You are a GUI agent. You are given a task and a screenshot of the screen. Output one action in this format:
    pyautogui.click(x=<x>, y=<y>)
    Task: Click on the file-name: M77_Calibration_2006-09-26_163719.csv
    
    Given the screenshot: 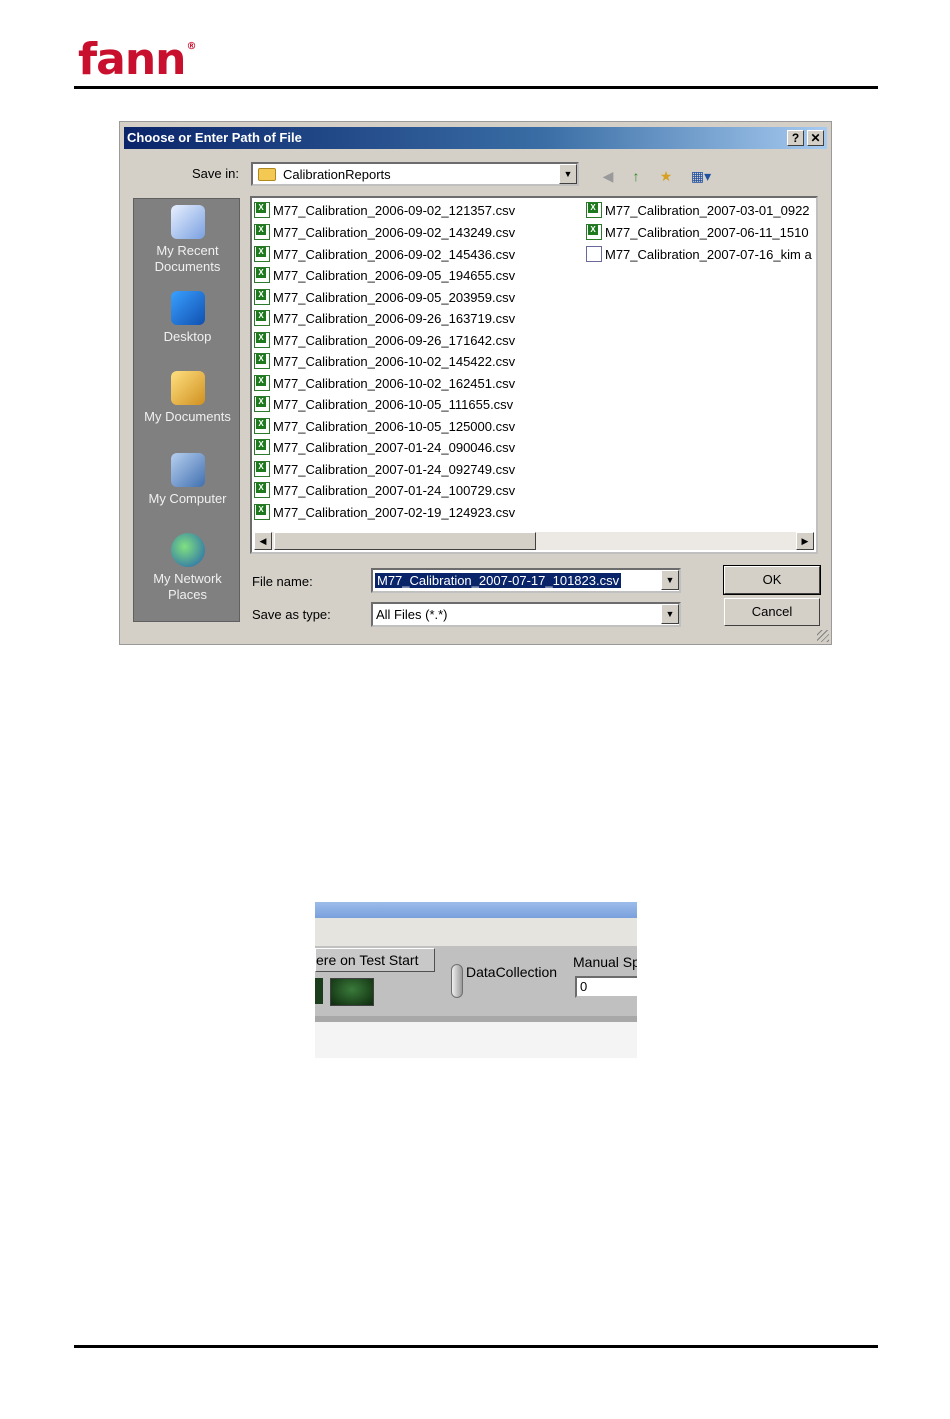 What is the action you would take?
    pyautogui.click(x=394, y=318)
    